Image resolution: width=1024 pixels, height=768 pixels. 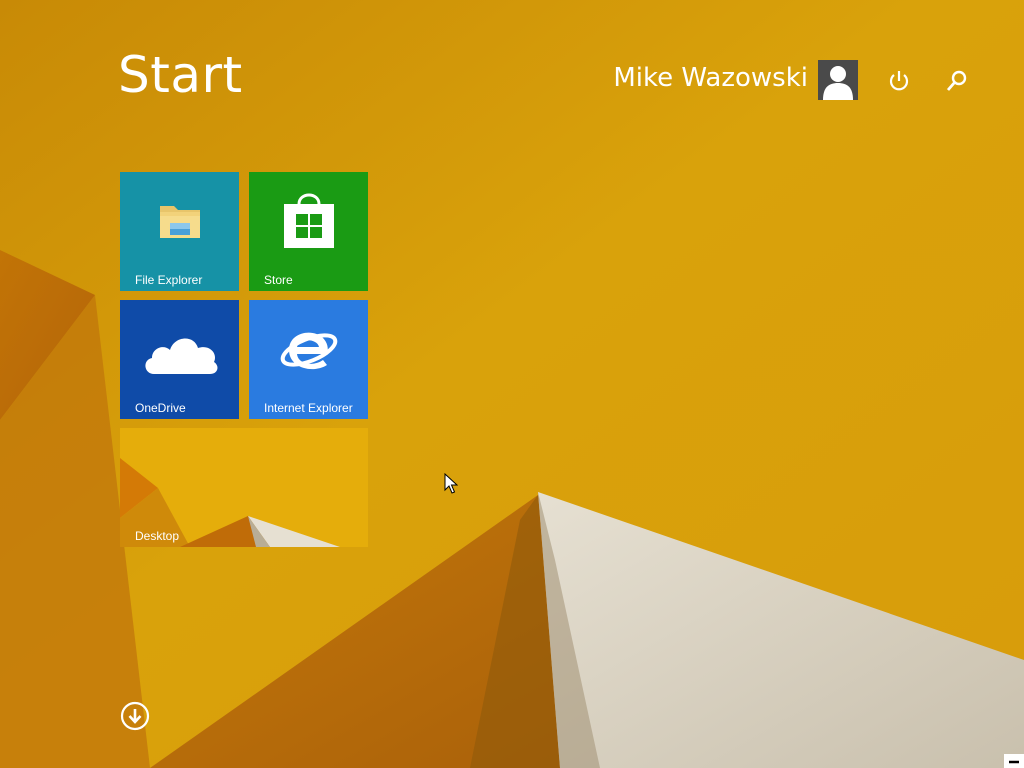 I want to click on all-apps-arrow-down-circle-icon, so click(x=135, y=716).